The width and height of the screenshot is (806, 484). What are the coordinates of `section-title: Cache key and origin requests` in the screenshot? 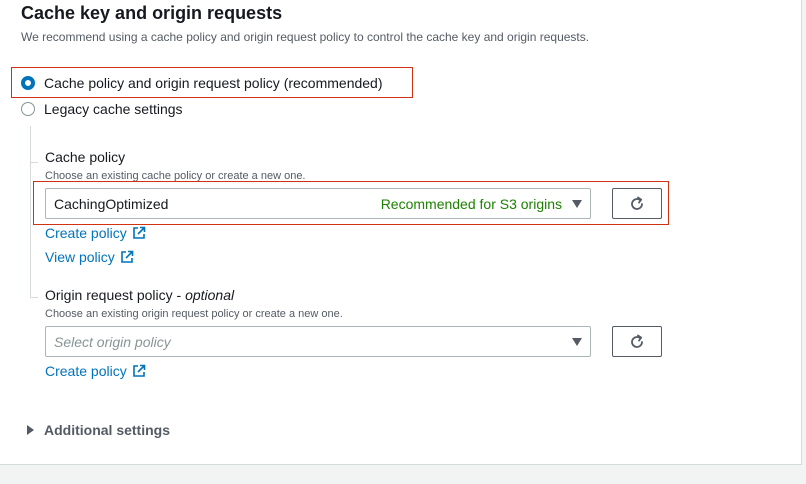 It's located at (152, 13).